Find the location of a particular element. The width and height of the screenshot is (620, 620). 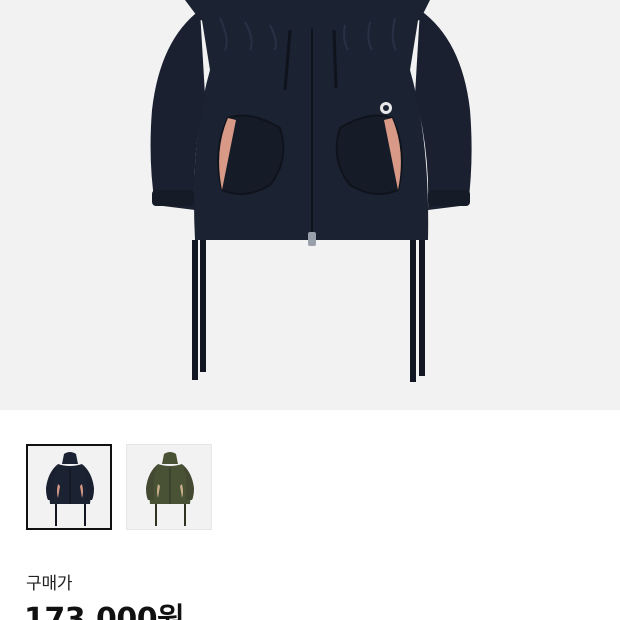

variant-thumbnail-navy is located at coordinates (69, 487).